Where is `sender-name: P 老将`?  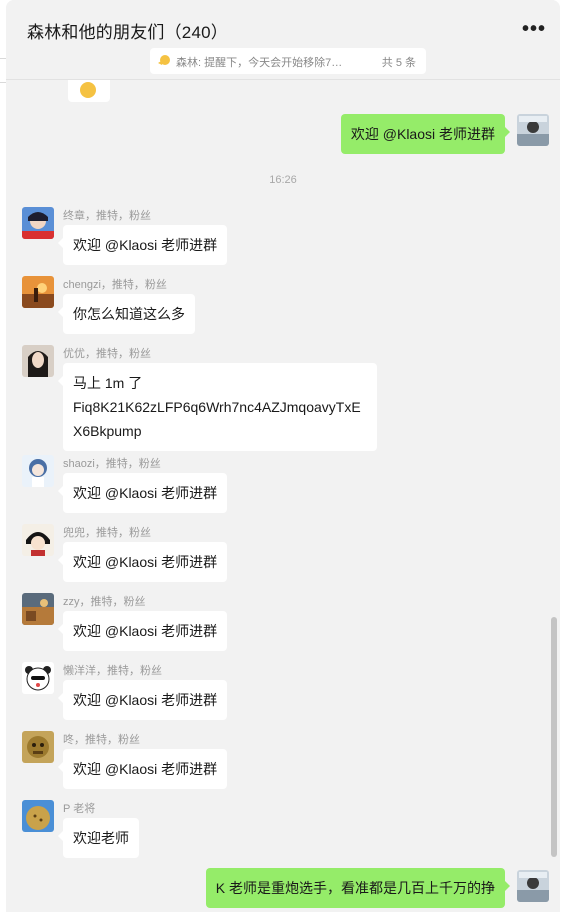
sender-name: P 老将 is located at coordinates (79, 809).